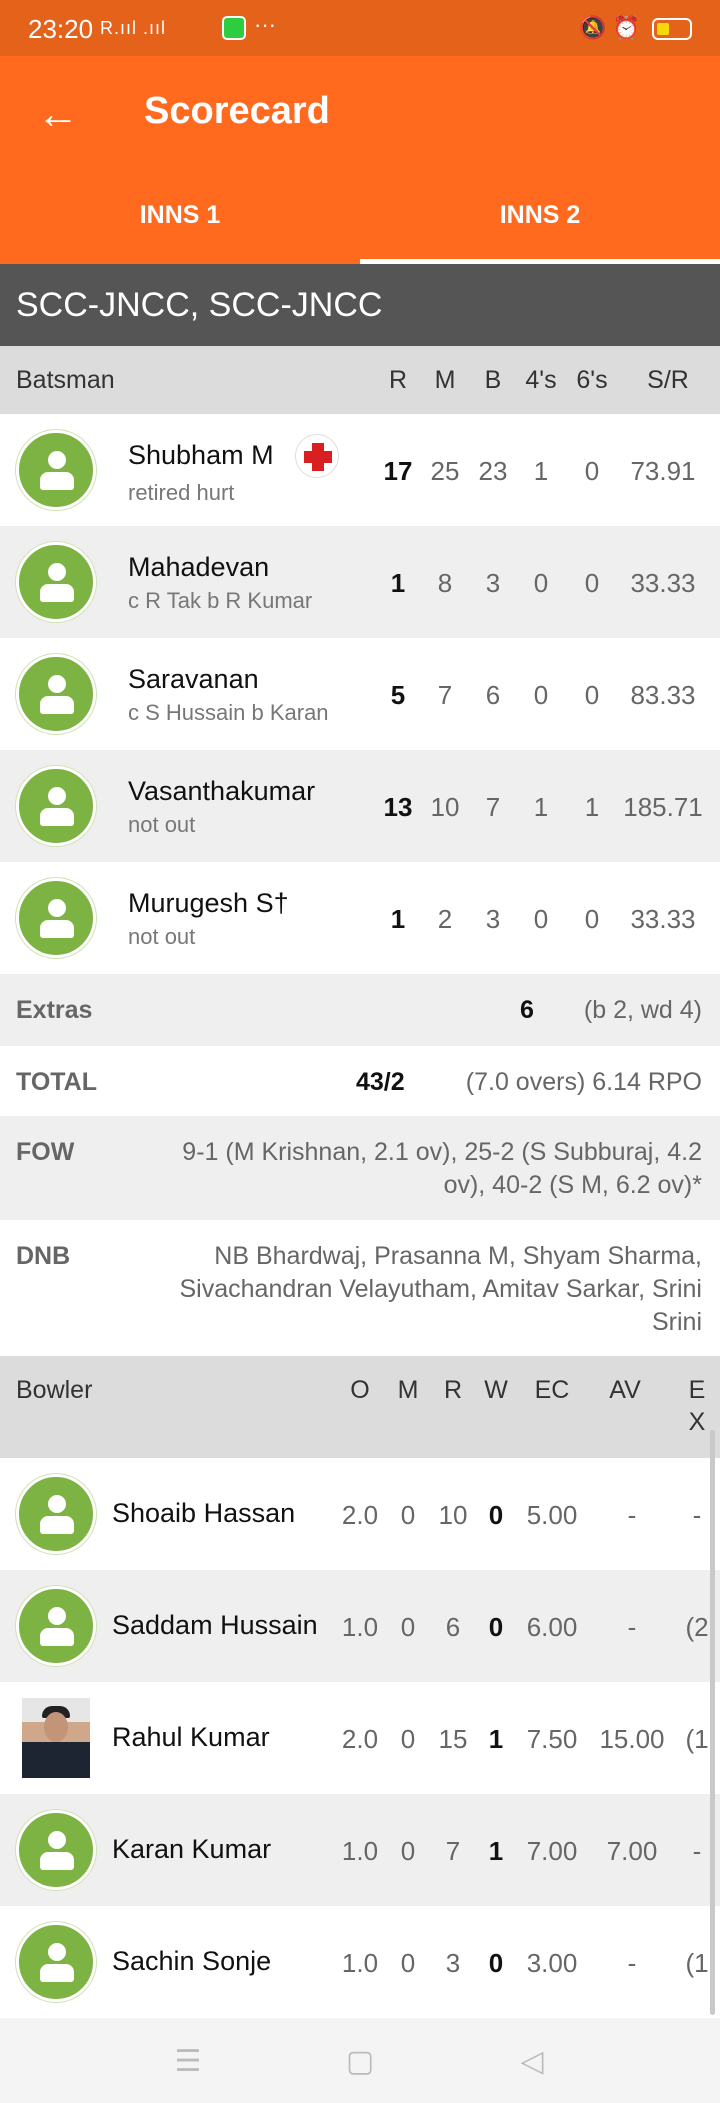  What do you see at coordinates (632, 1851) in the screenshot?
I see `average: 7.00` at bounding box center [632, 1851].